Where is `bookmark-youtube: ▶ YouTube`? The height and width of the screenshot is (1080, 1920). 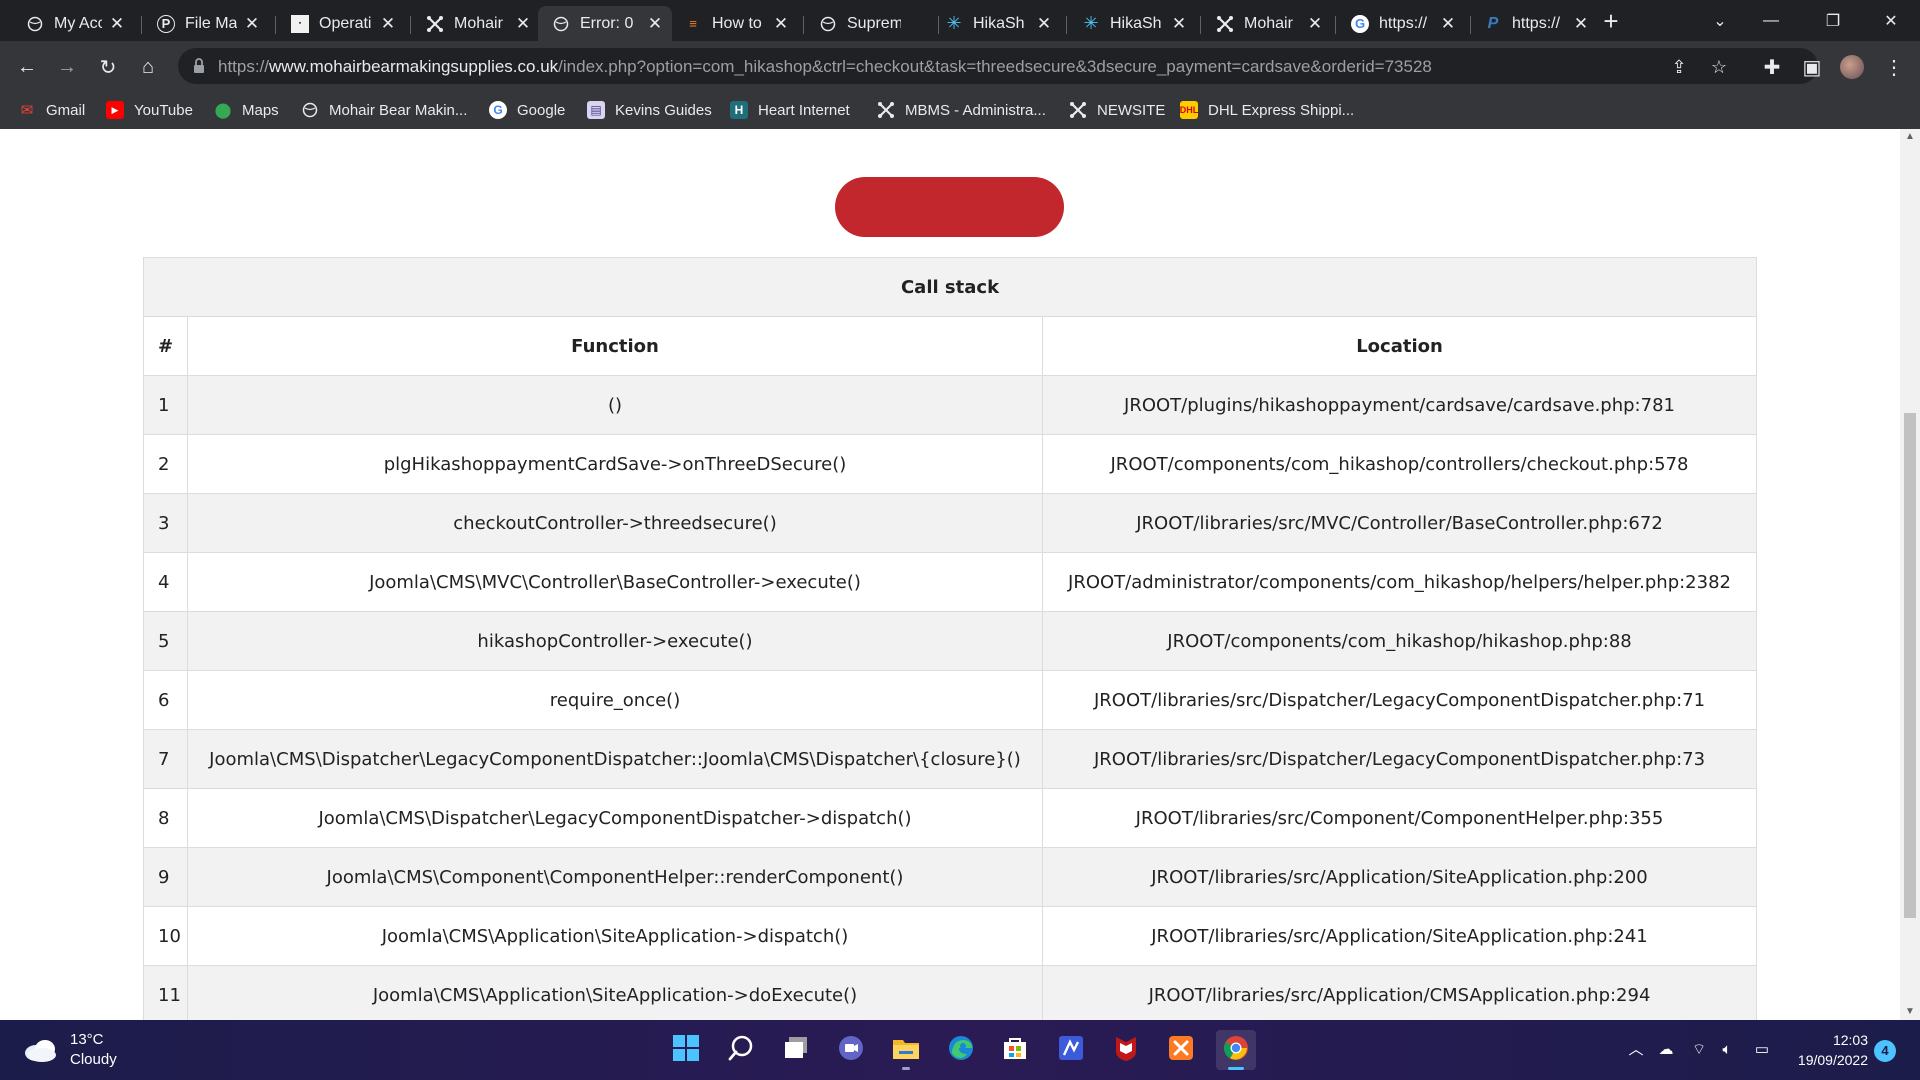
bookmark-youtube: ▶ YouTube is located at coordinates (149, 110).